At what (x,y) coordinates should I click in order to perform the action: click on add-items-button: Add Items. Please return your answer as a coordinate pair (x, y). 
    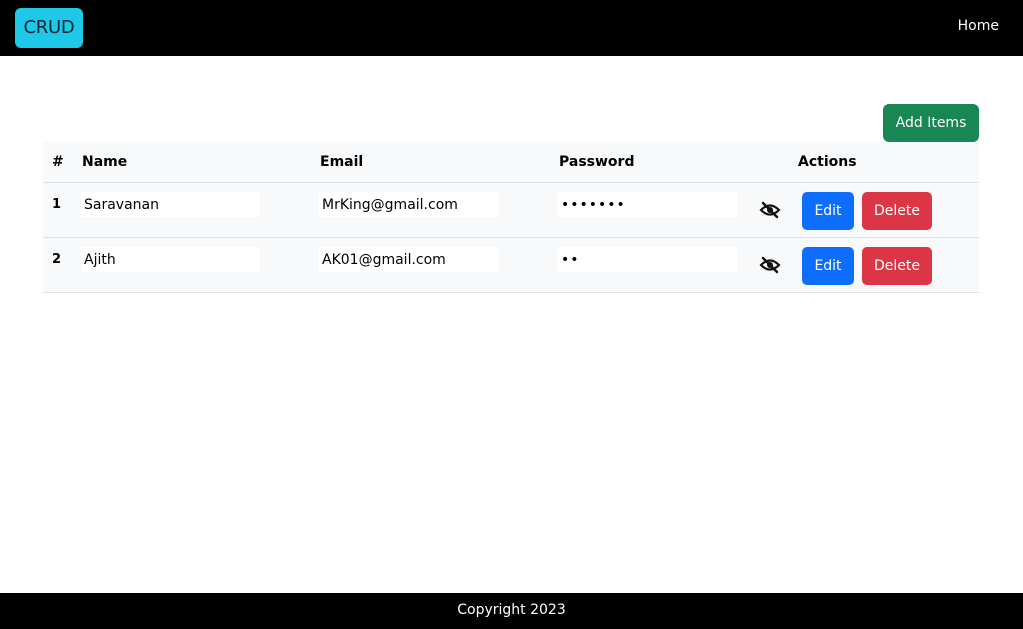
    Looking at the image, I should click on (931, 123).